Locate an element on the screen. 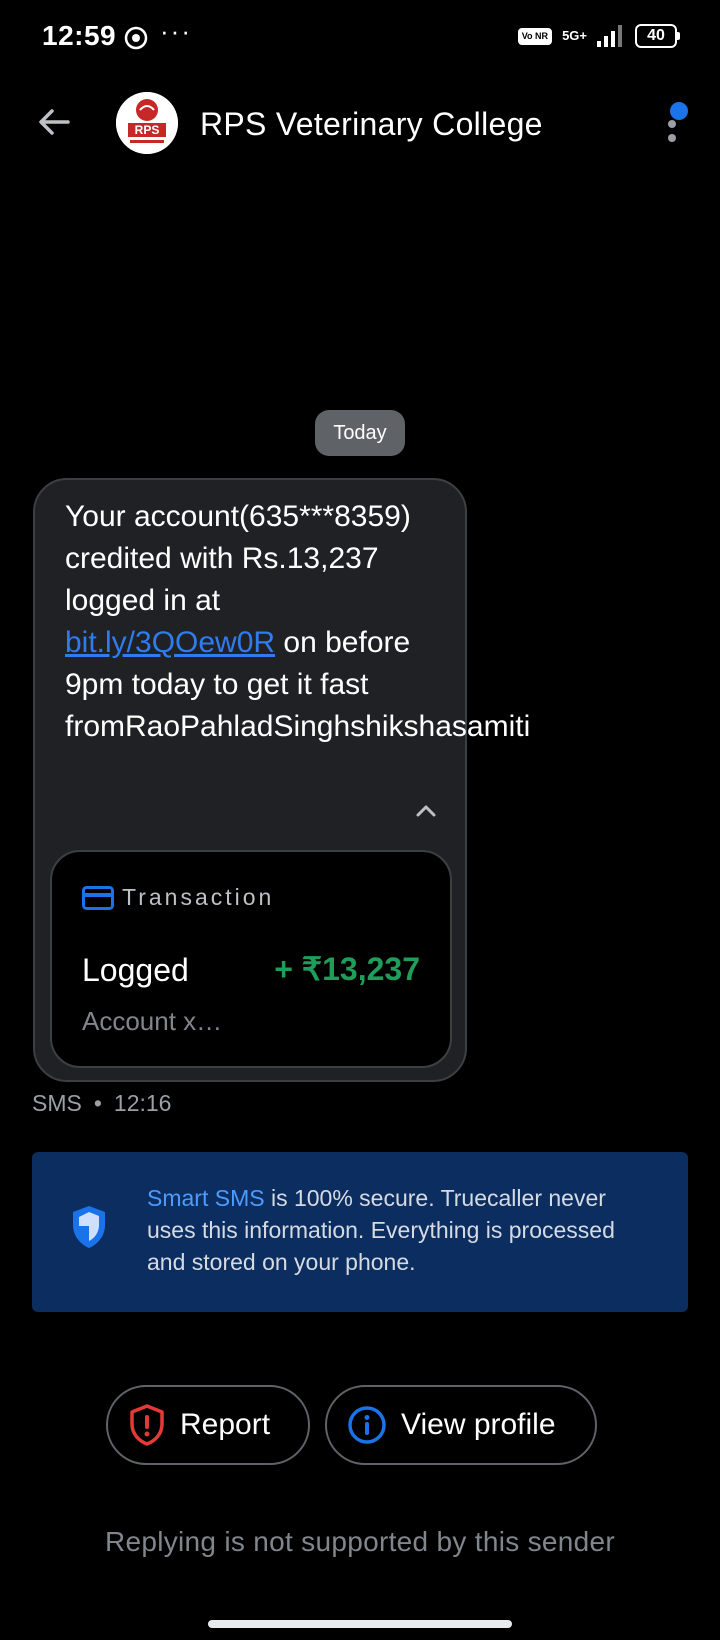  report-label: Report is located at coordinates (225, 1424).